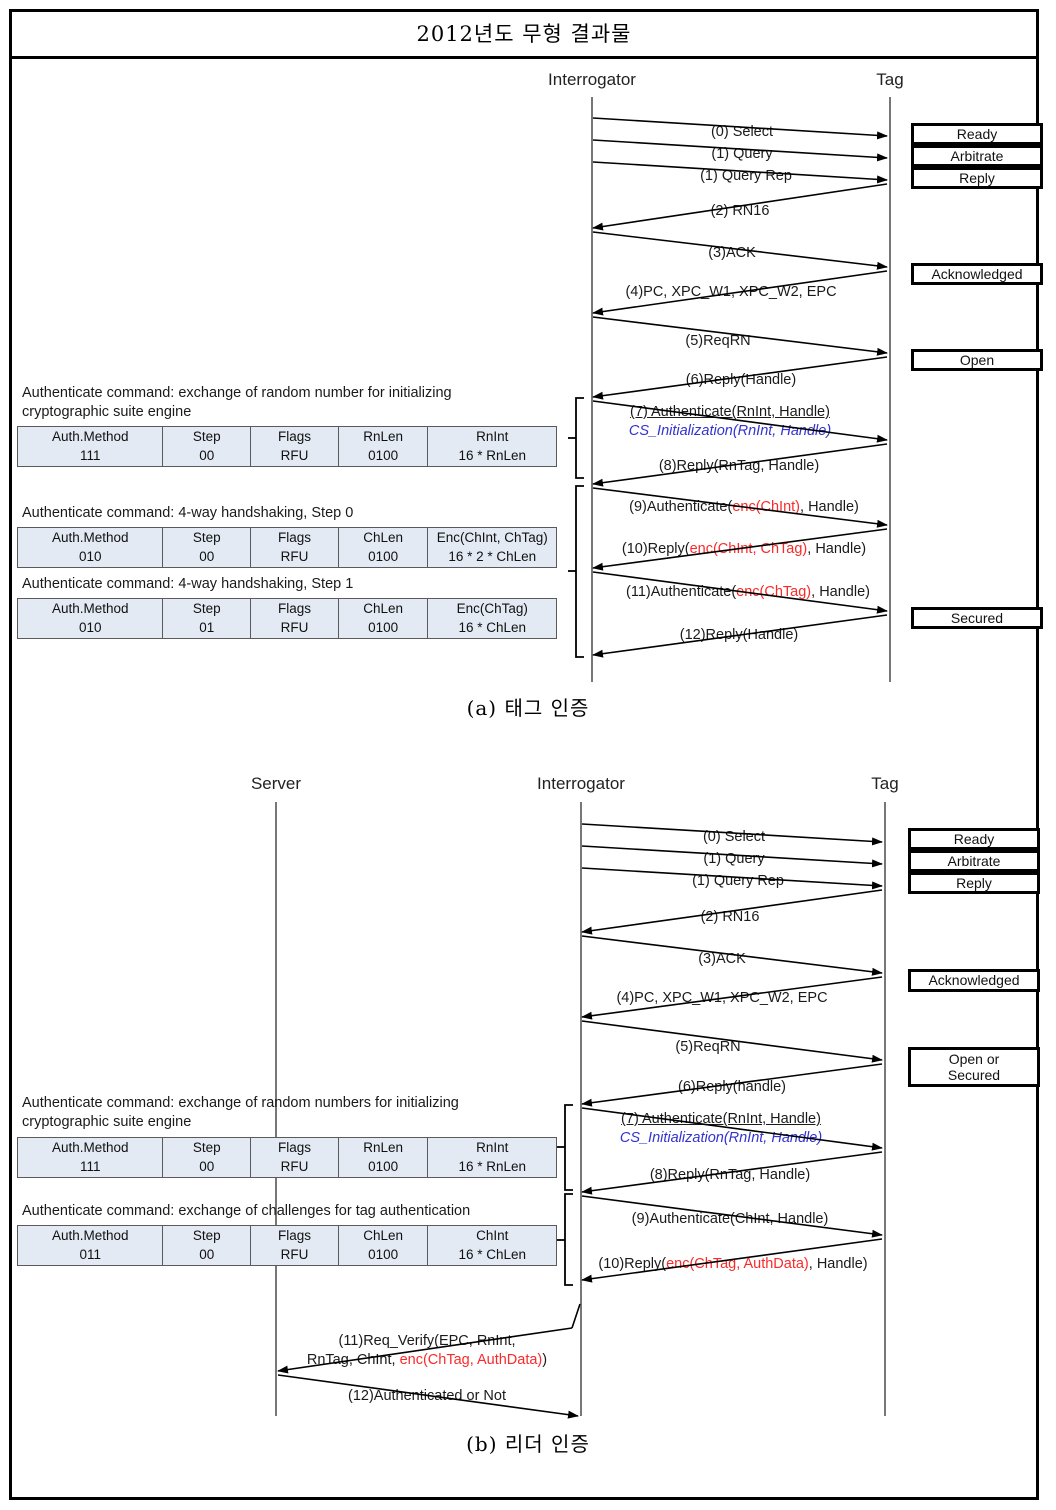 This screenshot has width=1056, height=1510. I want to click on packet-cell: Enc(ChTag) 16 * ChLen, so click(492, 618).